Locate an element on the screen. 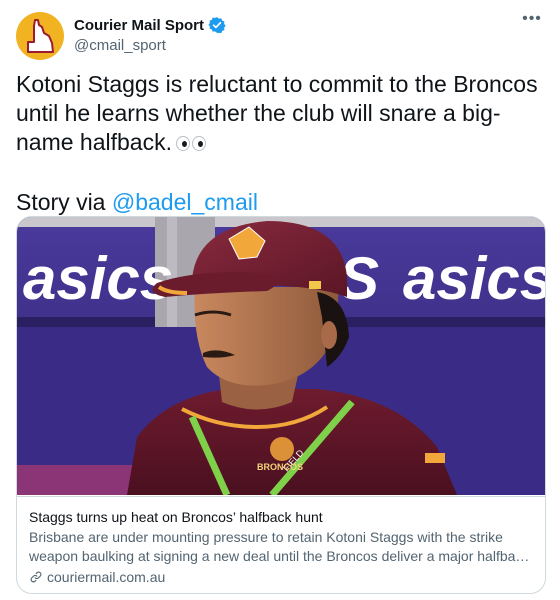 The height and width of the screenshot is (600, 560). author-name-row: Courier Mail Sport is located at coordinates (150, 25).